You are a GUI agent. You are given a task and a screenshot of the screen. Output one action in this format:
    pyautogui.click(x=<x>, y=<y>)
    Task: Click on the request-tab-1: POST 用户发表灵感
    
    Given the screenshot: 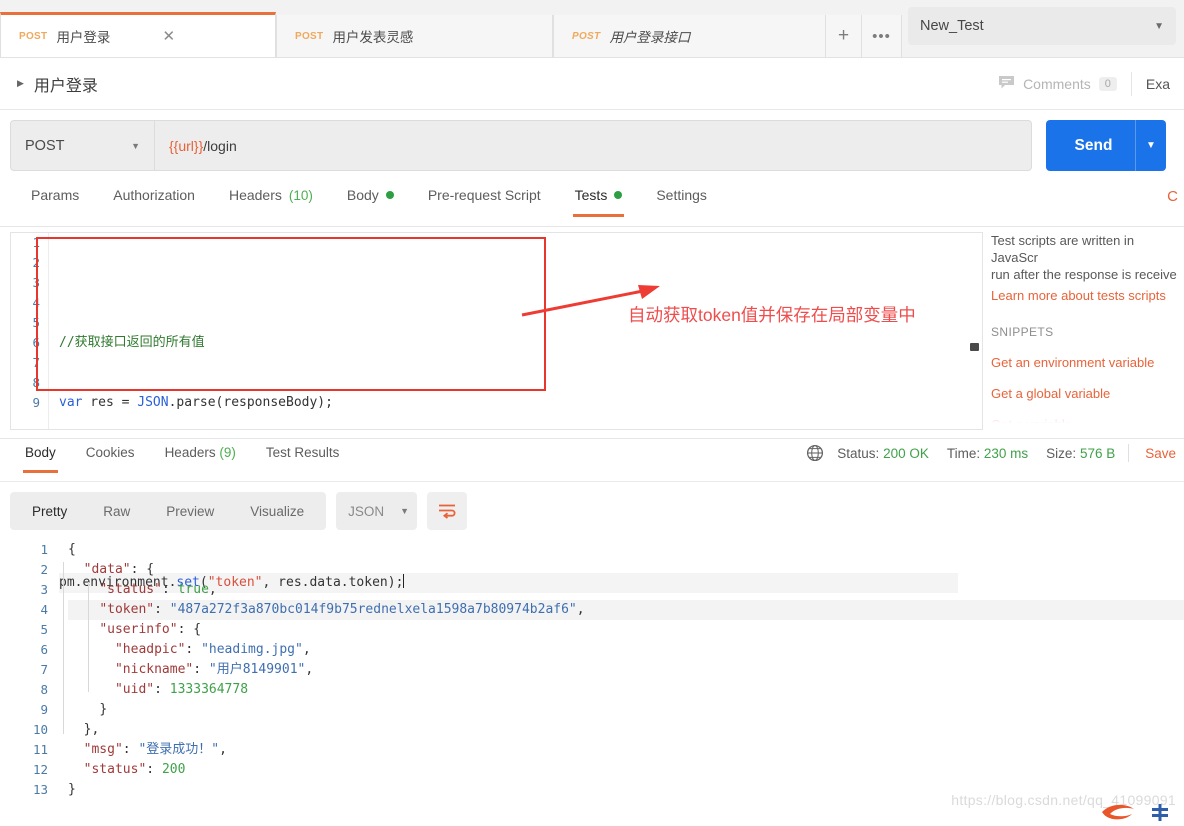 What is the action you would take?
    pyautogui.click(x=414, y=36)
    